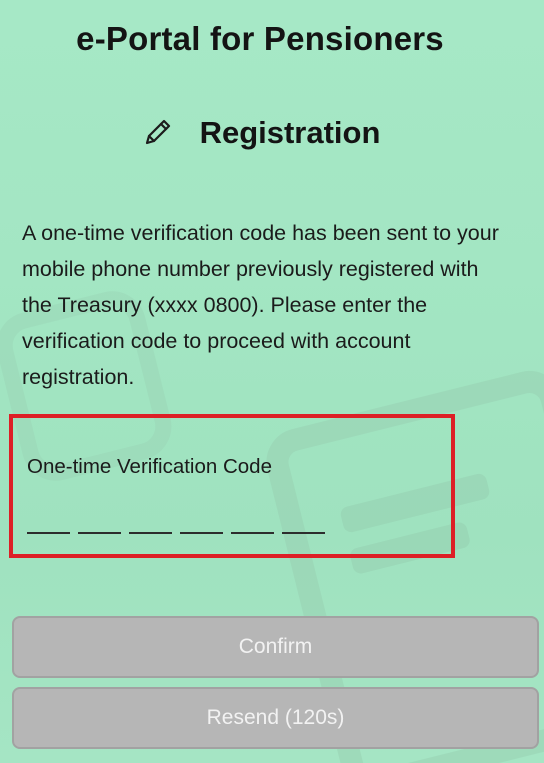 This screenshot has height=763, width=544. I want to click on pencil-icon, so click(157, 133).